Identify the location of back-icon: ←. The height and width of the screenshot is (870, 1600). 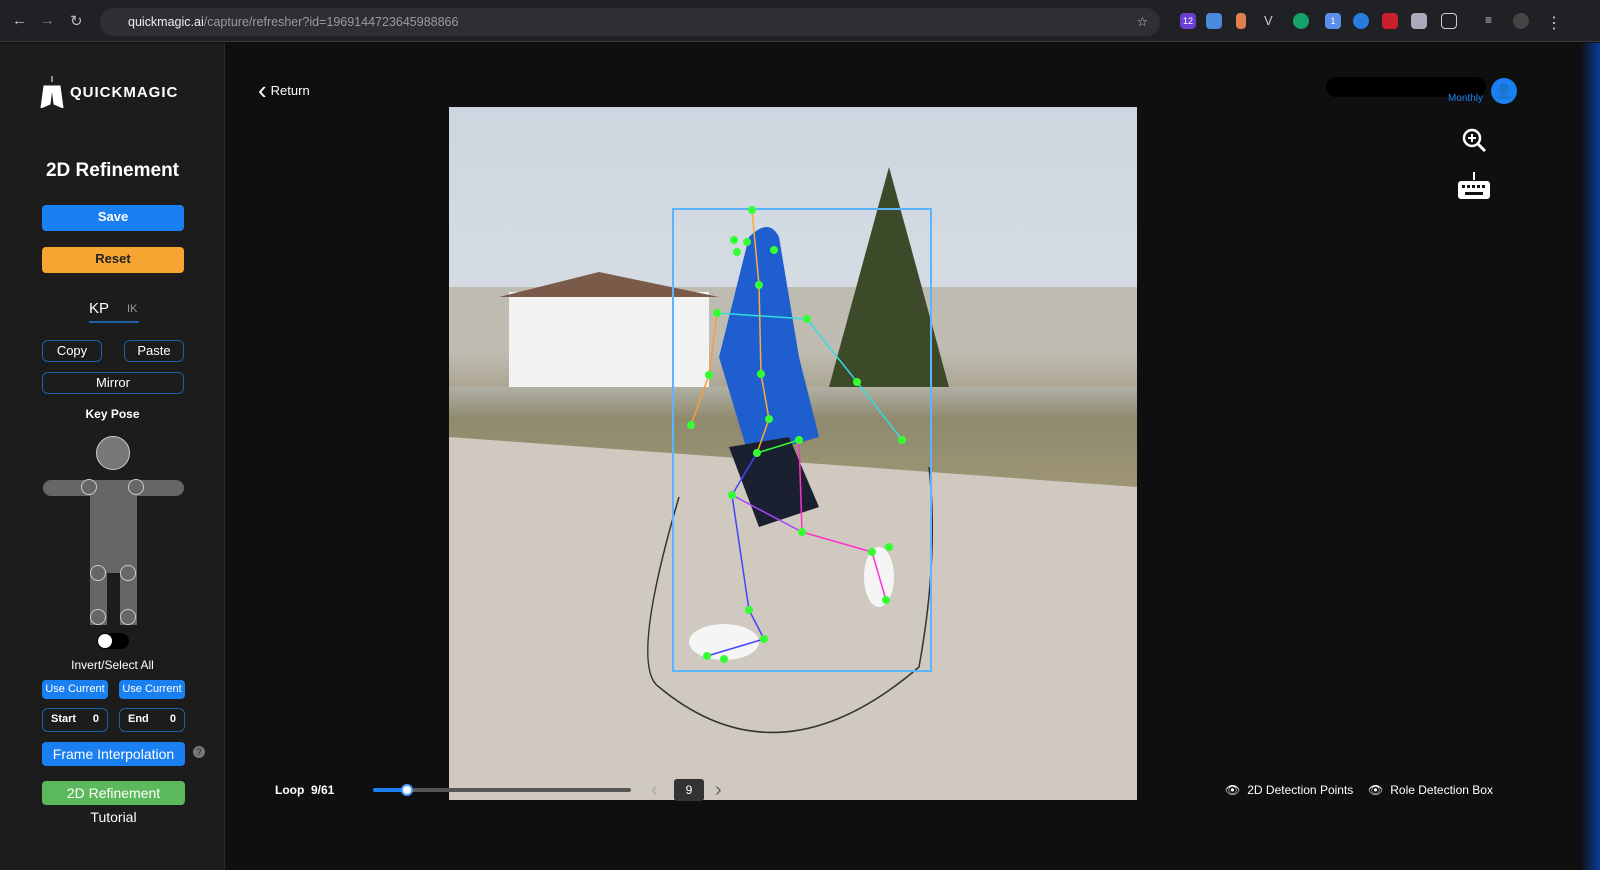
(19, 20).